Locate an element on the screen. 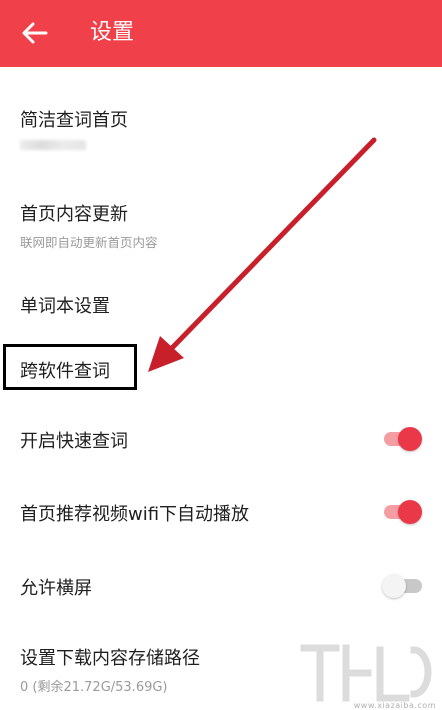 This screenshot has height=710, width=442. watermark-logo is located at coordinates (366, 673).